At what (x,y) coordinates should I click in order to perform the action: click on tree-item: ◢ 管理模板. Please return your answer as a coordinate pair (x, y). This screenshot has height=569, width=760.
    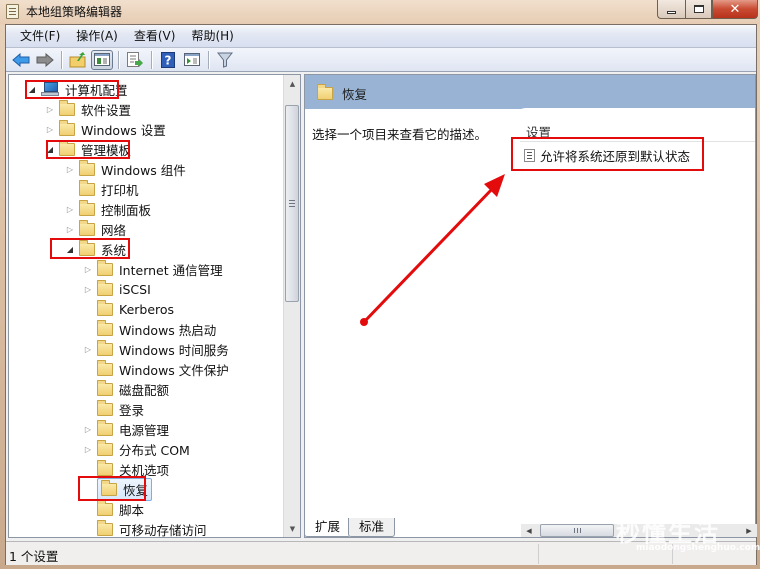
    Looking at the image, I should click on (88, 149).